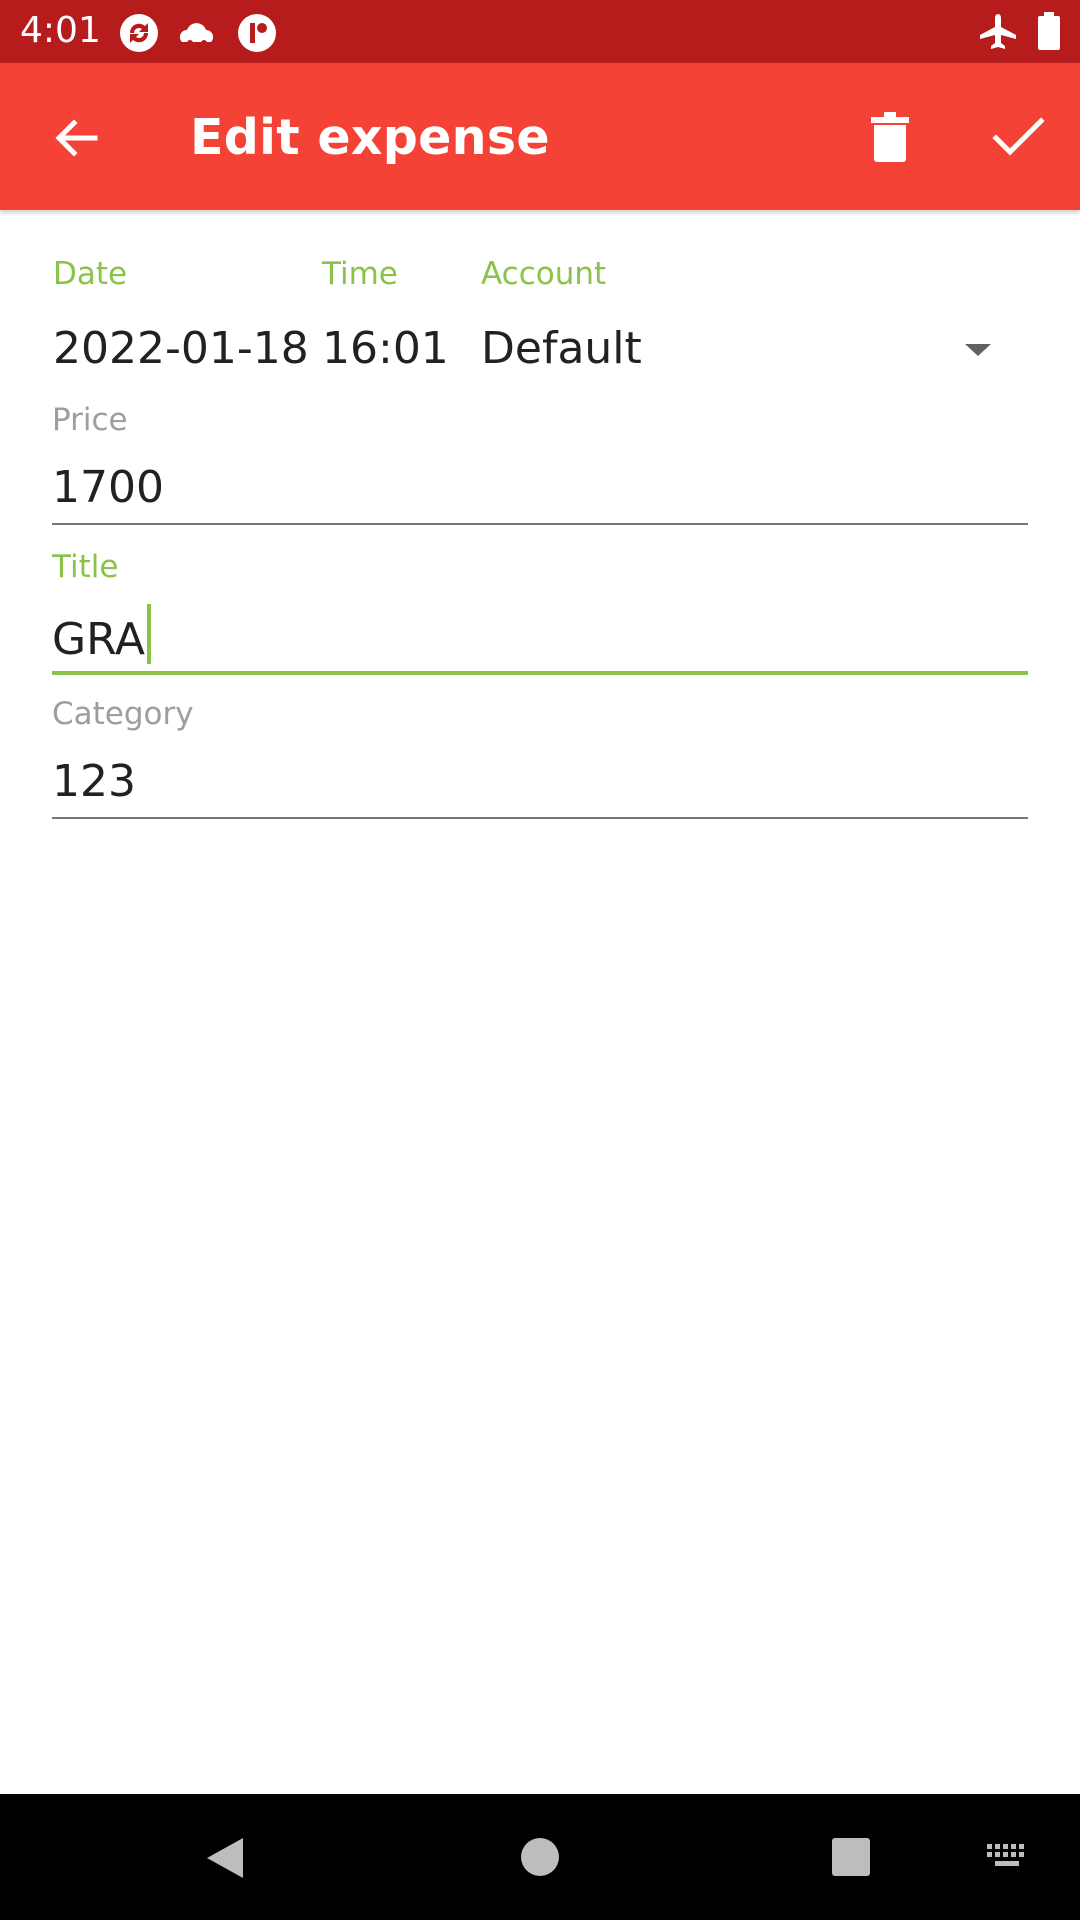 The image size is (1080, 1920). I want to click on account-selected-value: Default, so click(561, 348).